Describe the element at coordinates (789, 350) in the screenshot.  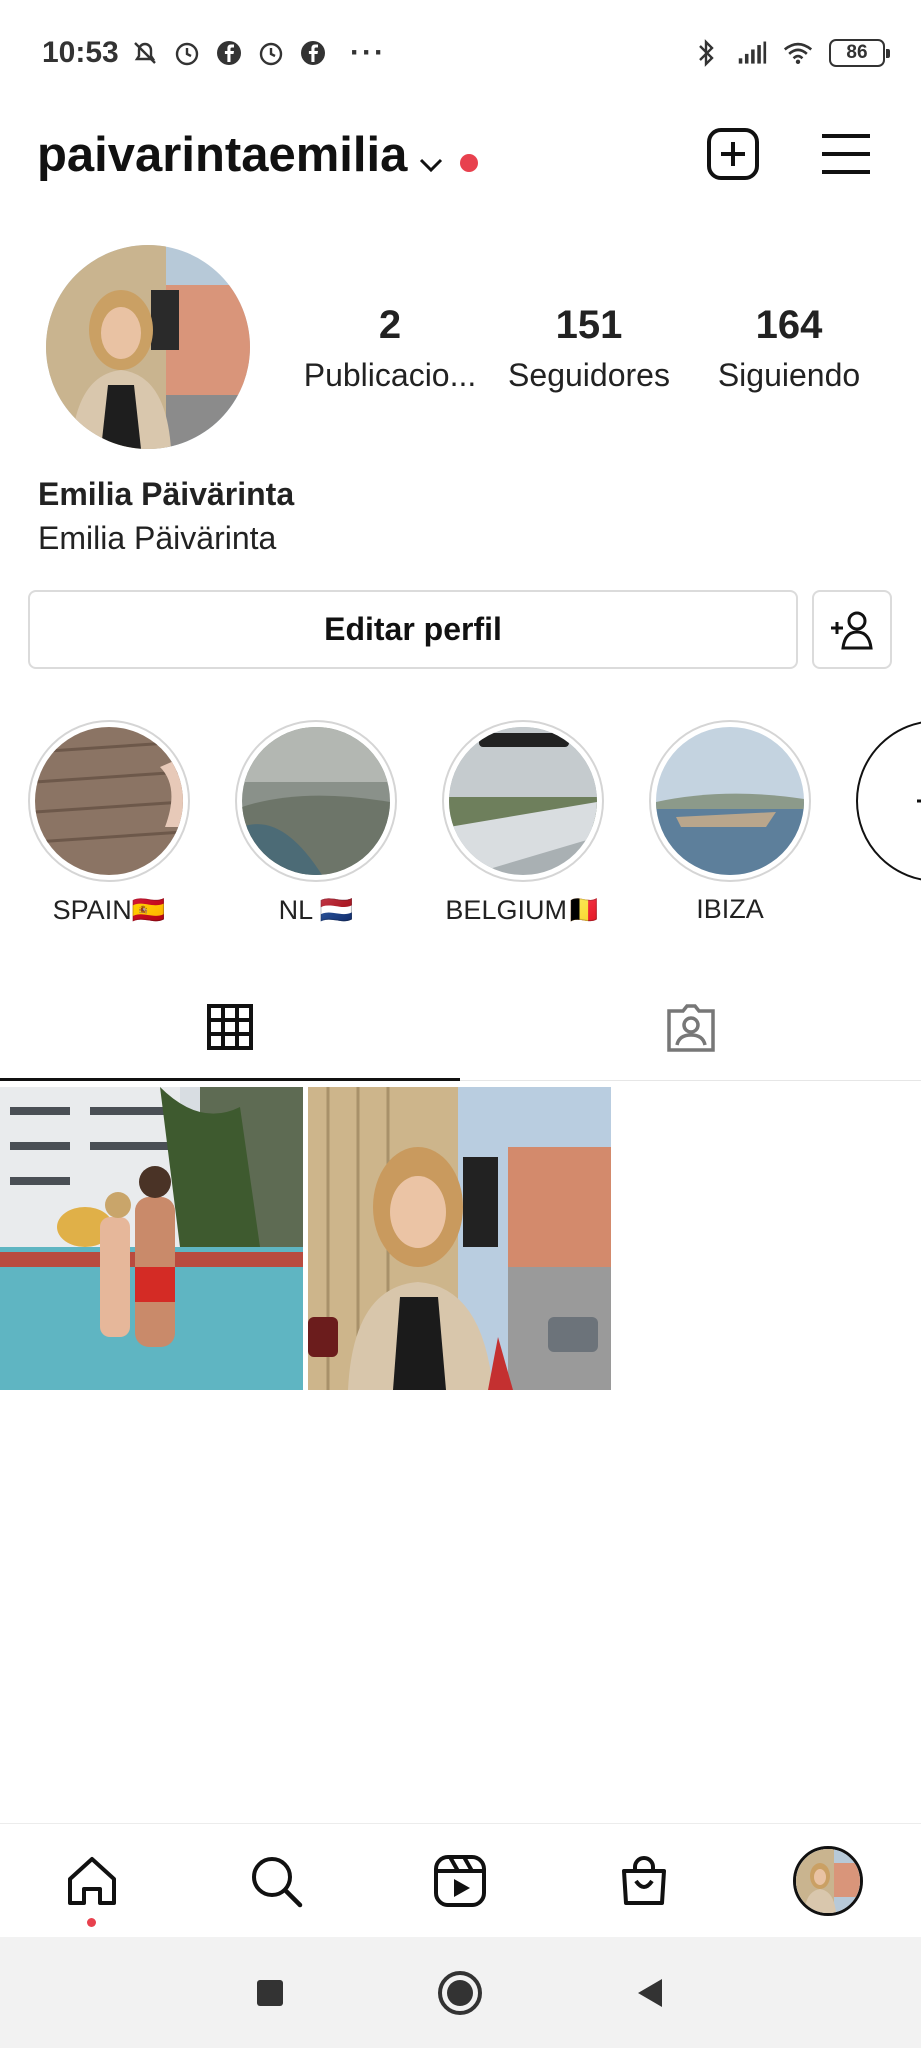
I see `following-stat: 164 Siguiendo` at that location.